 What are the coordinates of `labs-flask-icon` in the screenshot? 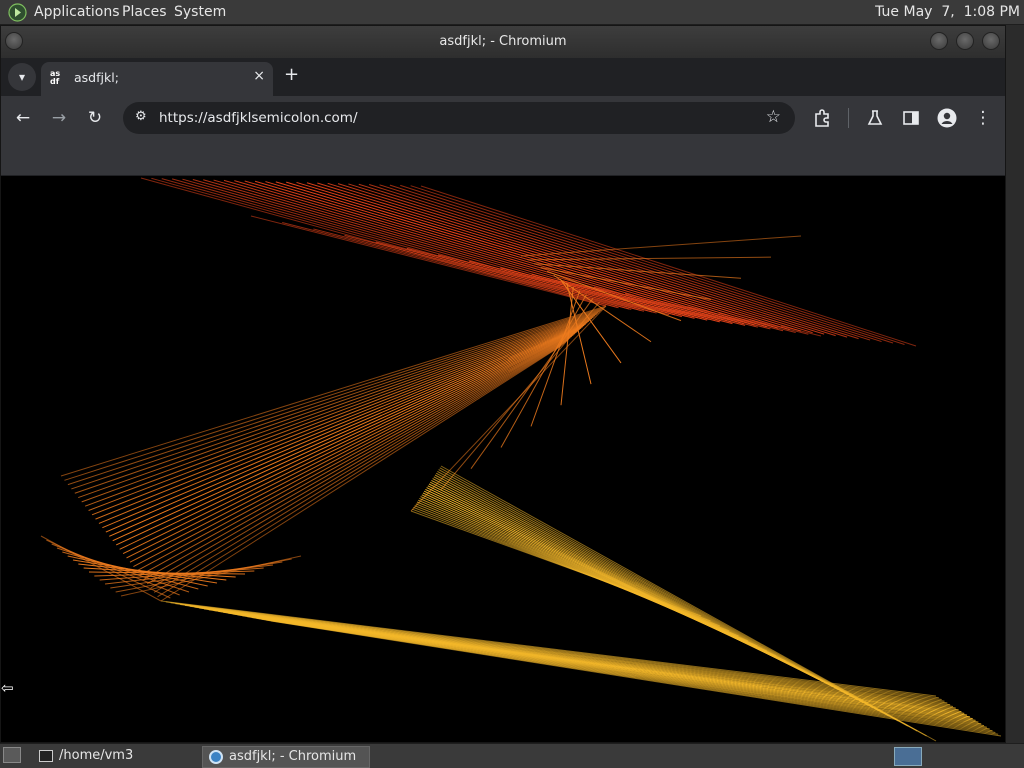 It's located at (875, 118).